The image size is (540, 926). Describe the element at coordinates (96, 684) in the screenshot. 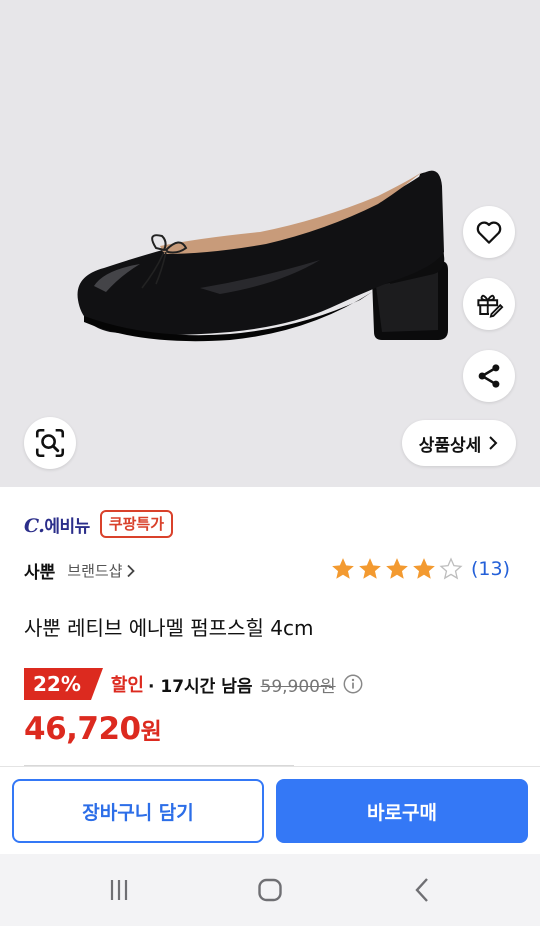

I see `discount-tag-tail` at that location.